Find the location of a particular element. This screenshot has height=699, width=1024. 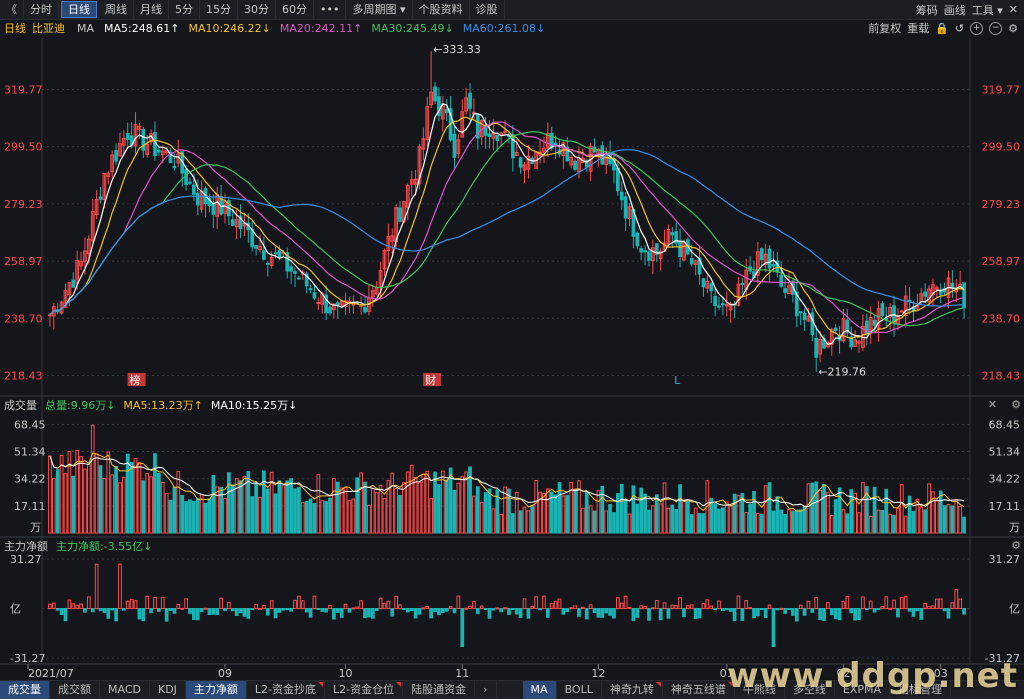

price-axis-left-label: 299.50 is located at coordinates (23, 147).